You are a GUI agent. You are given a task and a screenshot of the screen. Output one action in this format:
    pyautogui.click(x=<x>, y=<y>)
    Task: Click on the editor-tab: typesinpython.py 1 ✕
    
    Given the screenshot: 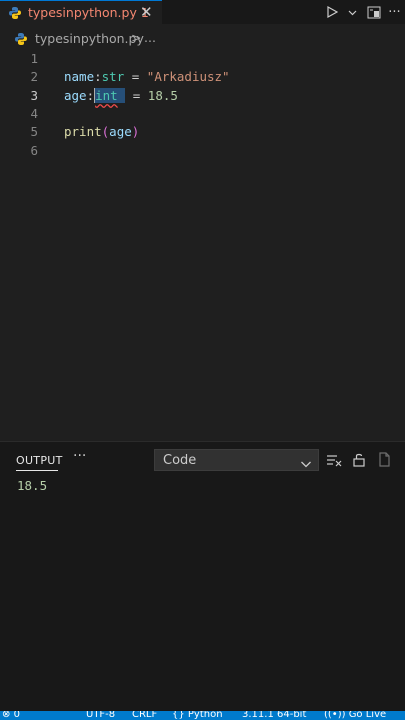 What is the action you would take?
    pyautogui.click(x=81, y=12)
    